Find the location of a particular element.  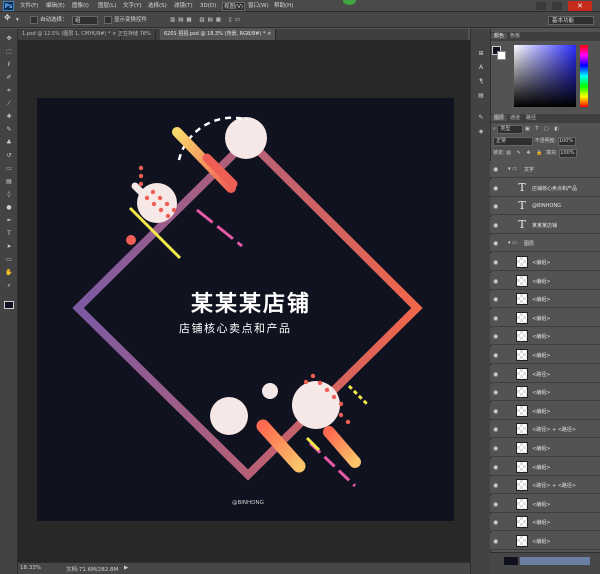

show-transform-checkbox is located at coordinates (108, 20).